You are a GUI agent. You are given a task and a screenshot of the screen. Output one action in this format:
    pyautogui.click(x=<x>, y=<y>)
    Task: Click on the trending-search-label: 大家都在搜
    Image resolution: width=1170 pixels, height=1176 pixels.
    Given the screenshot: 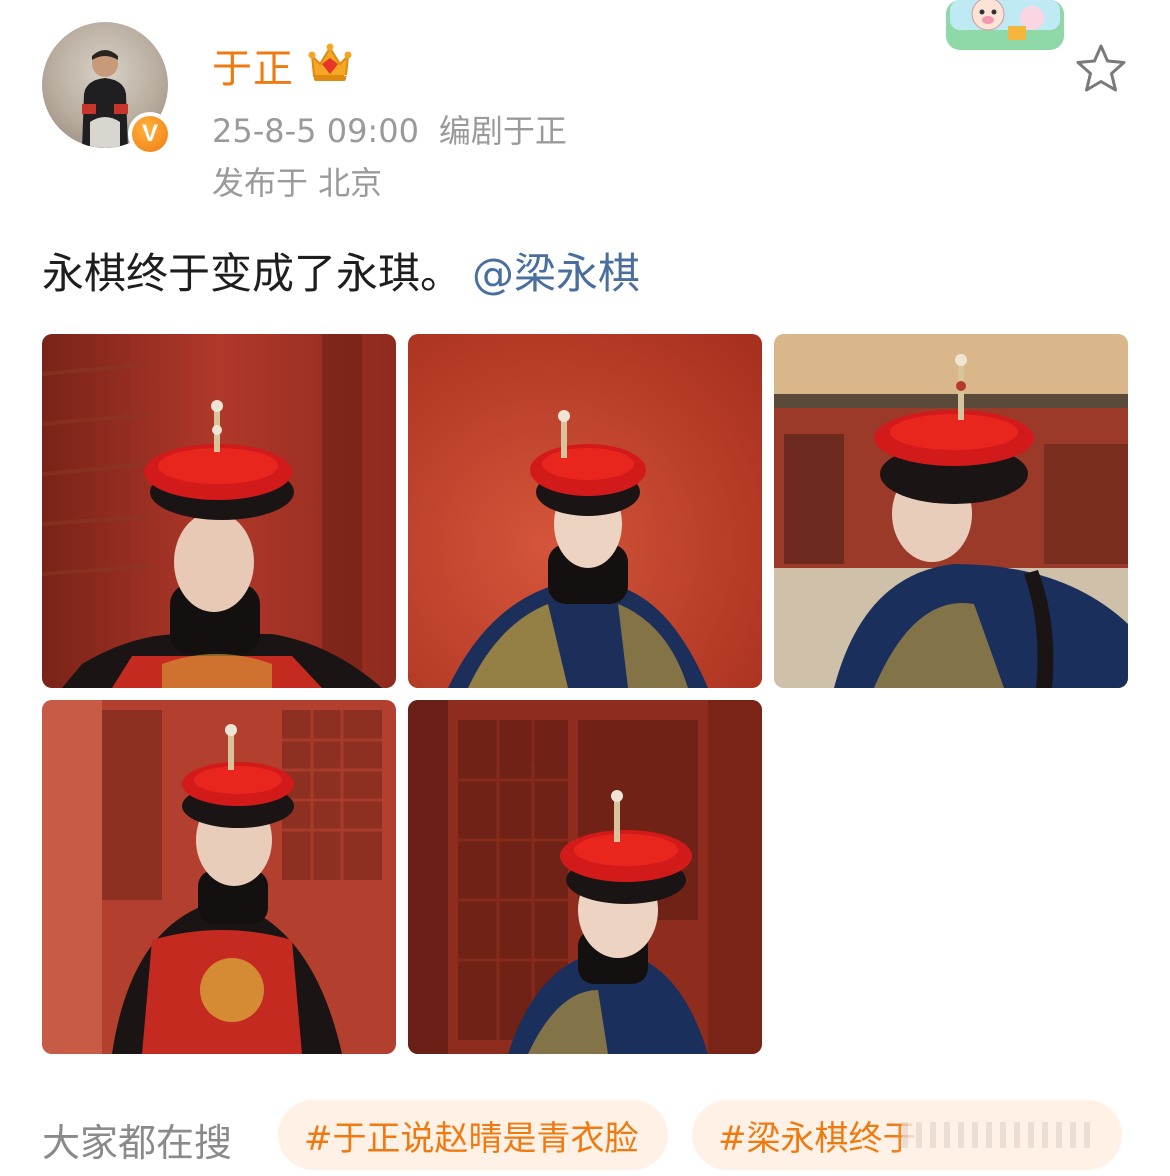 What is the action you would take?
    pyautogui.click(x=137, y=1143)
    